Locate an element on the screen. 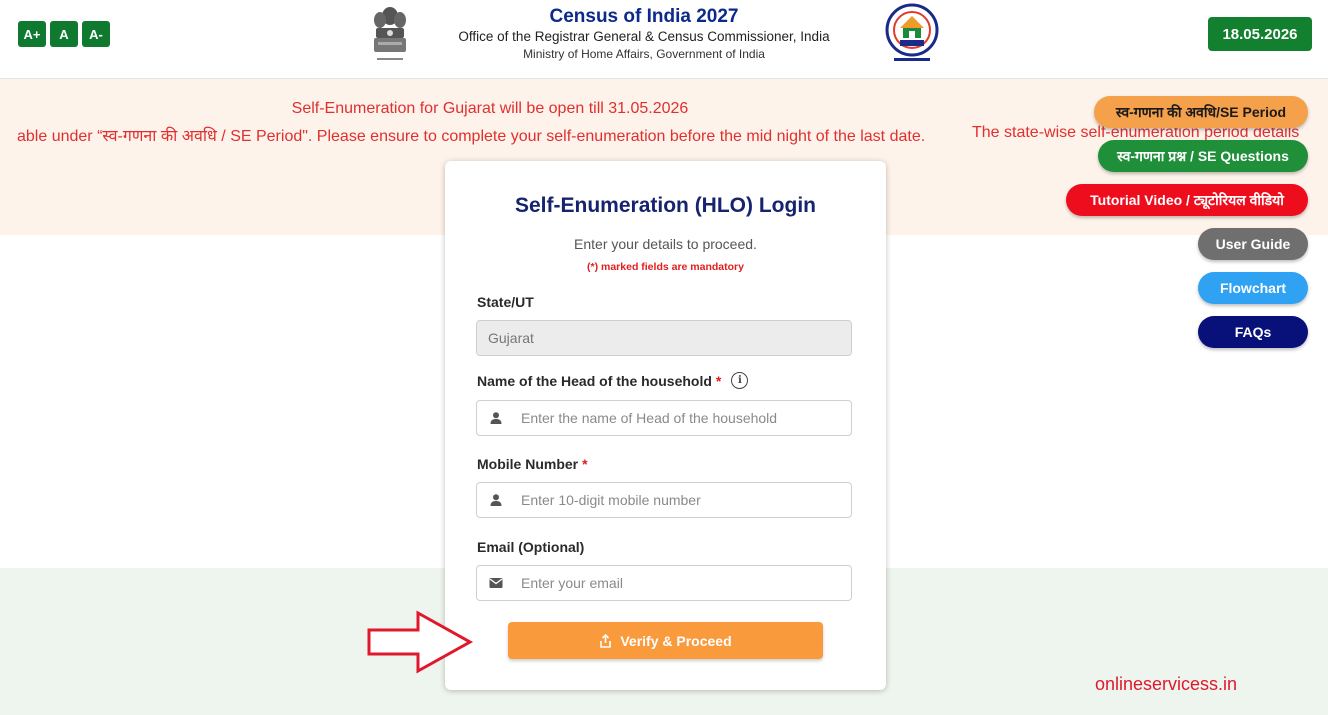 This screenshot has width=1328, height=715. mobile-label-text: Mobile Number is located at coordinates (528, 464).